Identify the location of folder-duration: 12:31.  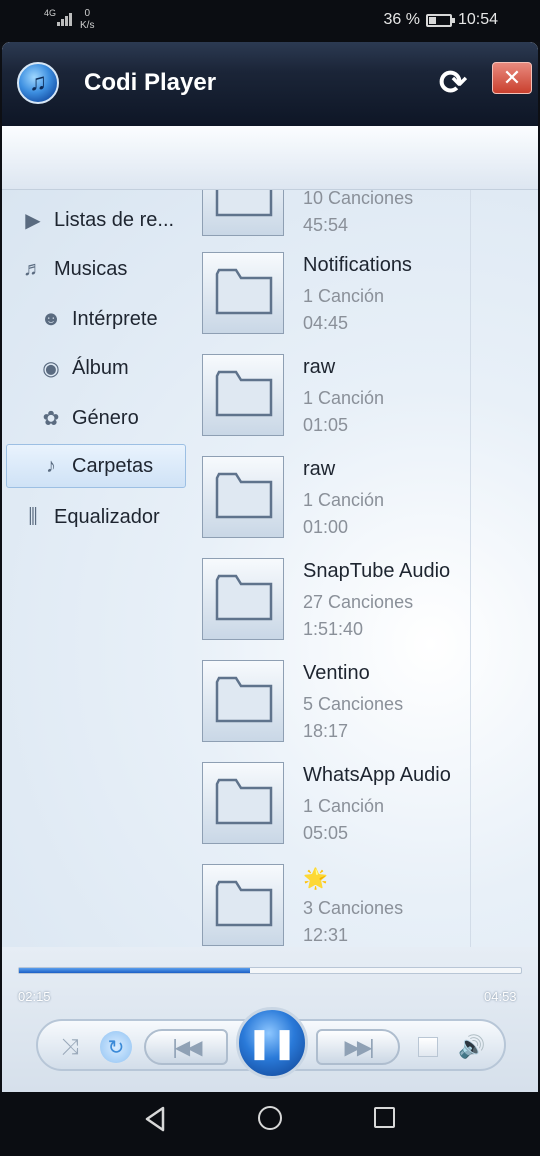
(326, 935).